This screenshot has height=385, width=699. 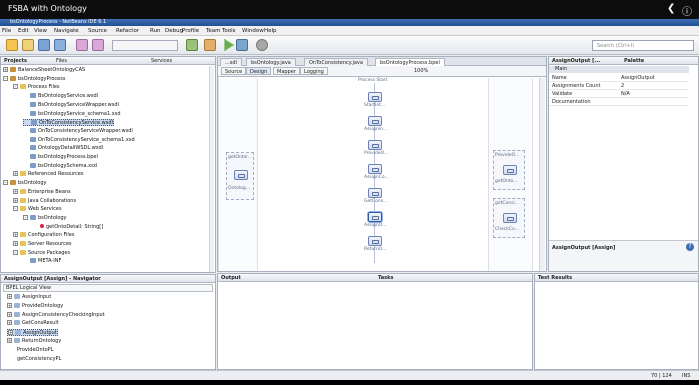 I want to click on tree-node: + Enterprise Beans, so click(x=42, y=192).